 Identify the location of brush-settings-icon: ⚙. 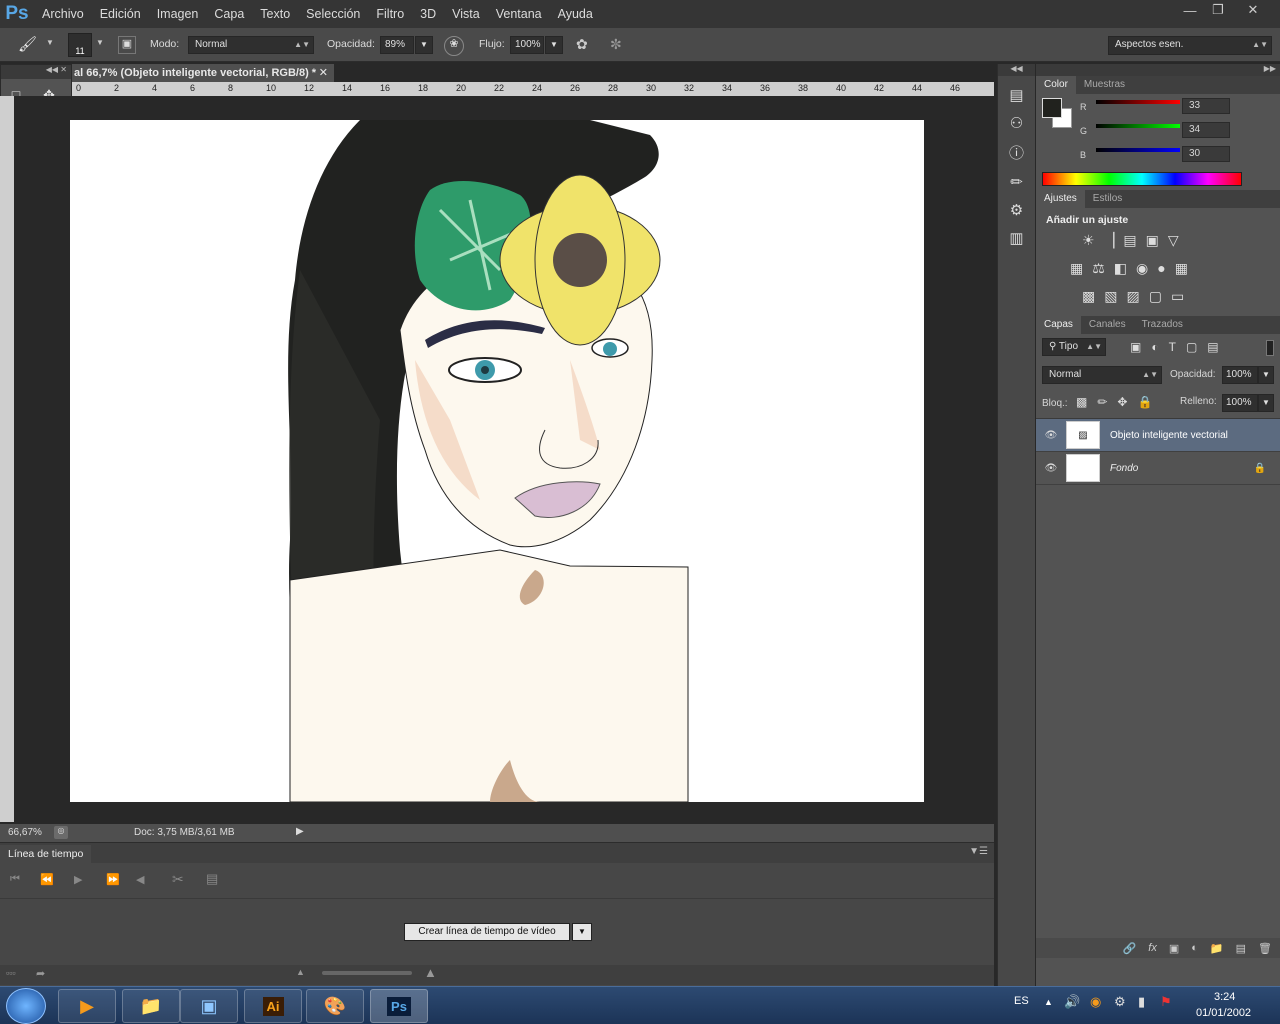
(1016, 210).